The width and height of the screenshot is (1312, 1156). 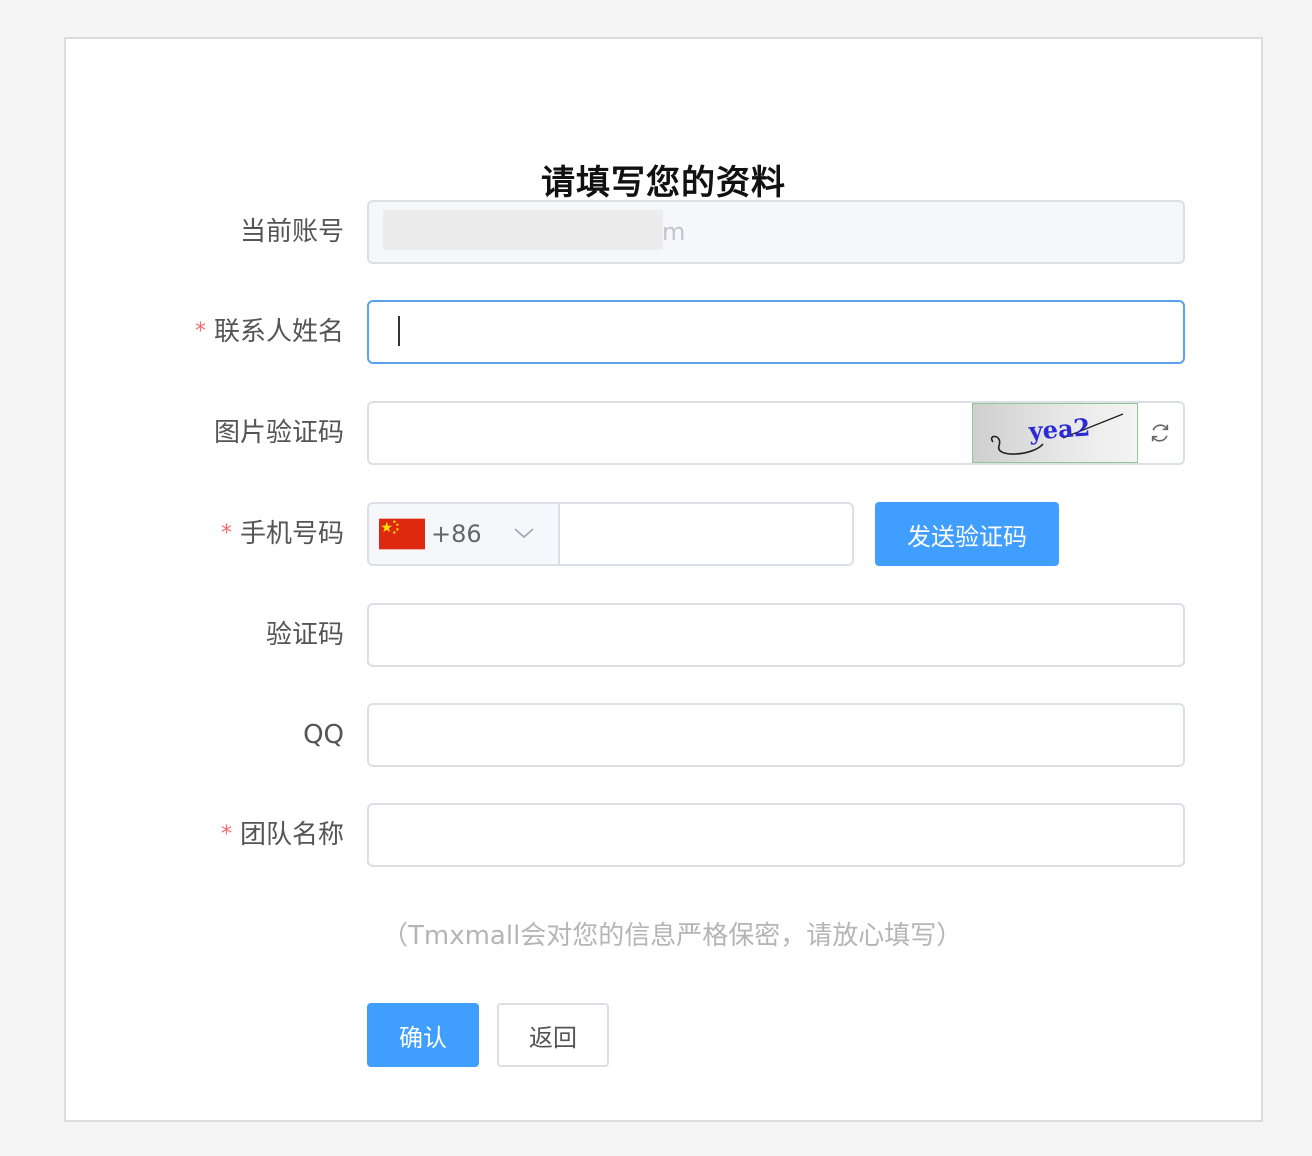 What do you see at coordinates (291, 835) in the screenshot?
I see `team-name-label-text: 团队名称` at bounding box center [291, 835].